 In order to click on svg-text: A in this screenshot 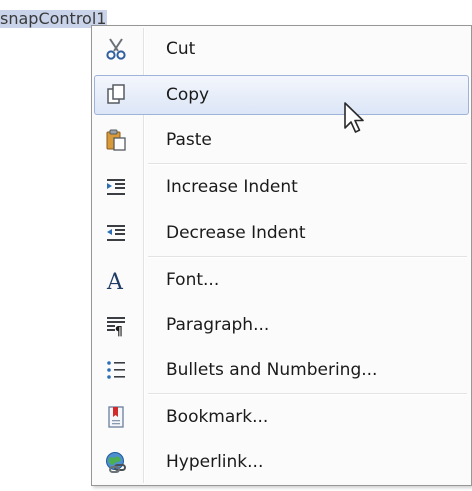, I will do `click(115, 281)`.